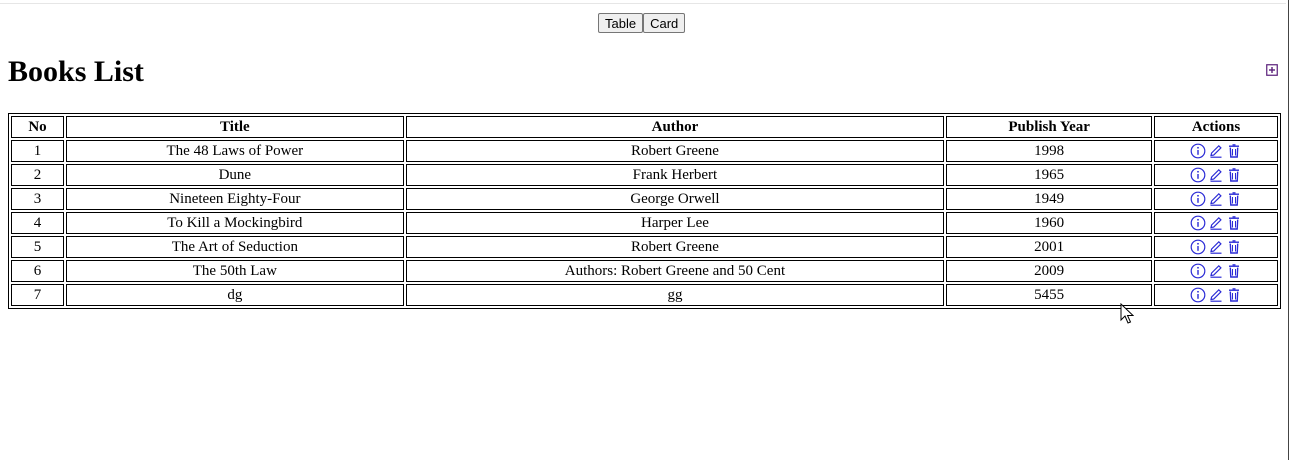 The image size is (1290, 460). Describe the element at coordinates (1272, 70) in the screenshot. I see `add-box-icon` at that location.